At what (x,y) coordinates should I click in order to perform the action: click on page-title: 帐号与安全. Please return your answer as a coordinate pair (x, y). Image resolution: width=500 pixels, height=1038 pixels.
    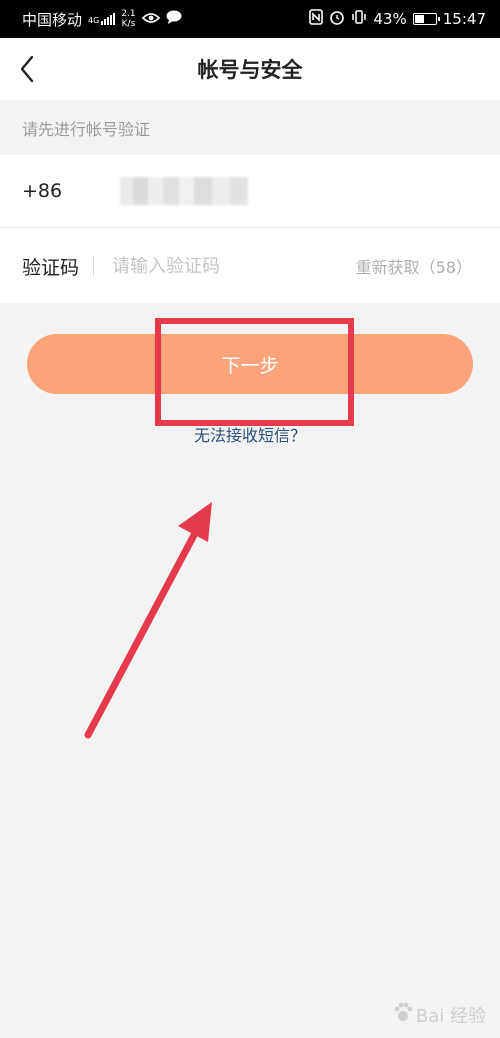
    Looking at the image, I should click on (250, 70).